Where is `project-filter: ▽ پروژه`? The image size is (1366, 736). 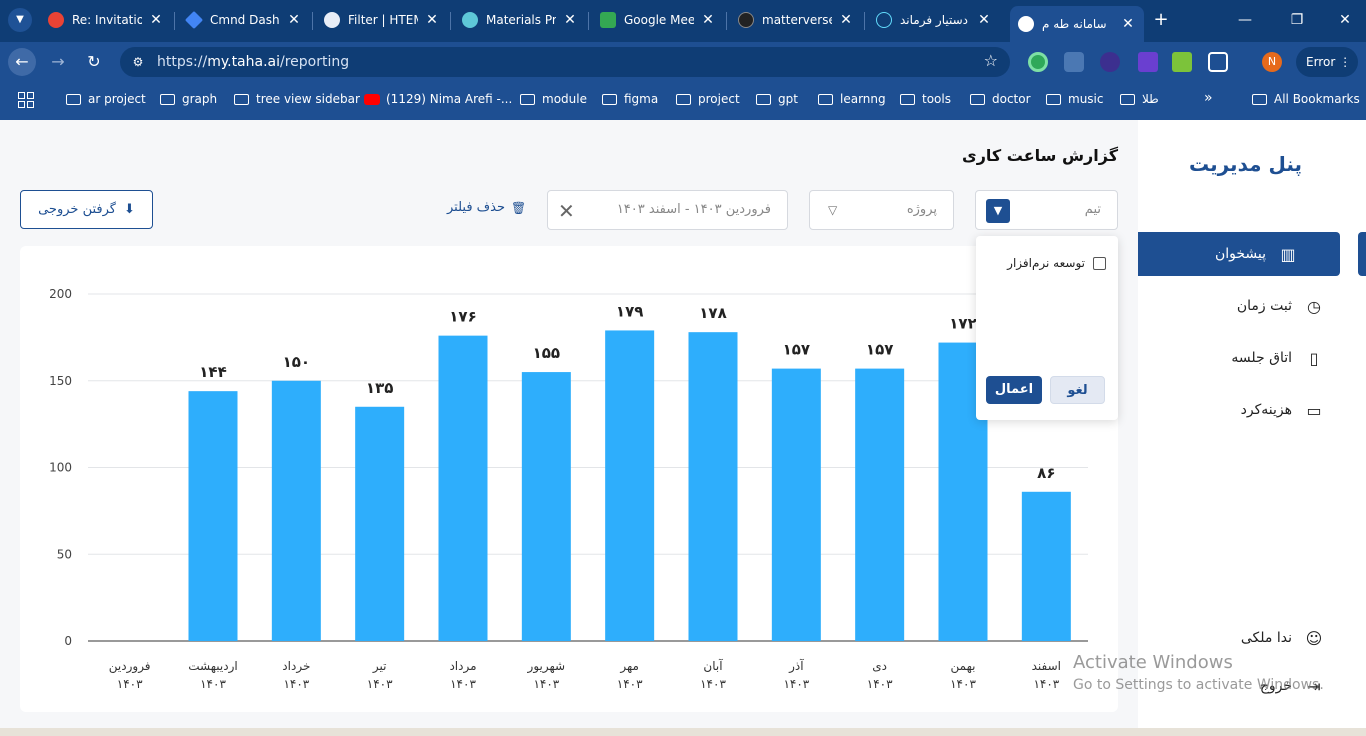 project-filter: ▽ پروژه is located at coordinates (881, 210).